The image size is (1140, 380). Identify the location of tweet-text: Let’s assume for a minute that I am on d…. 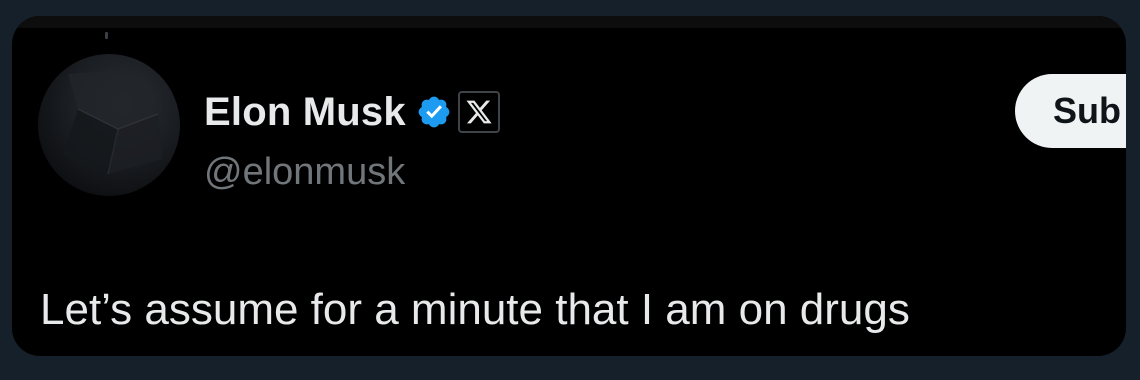
(475, 309).